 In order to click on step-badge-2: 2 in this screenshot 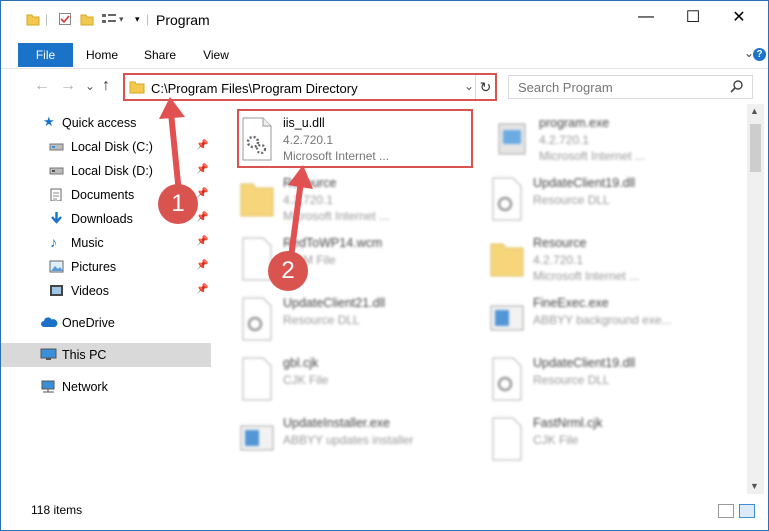, I will do `click(288, 271)`.